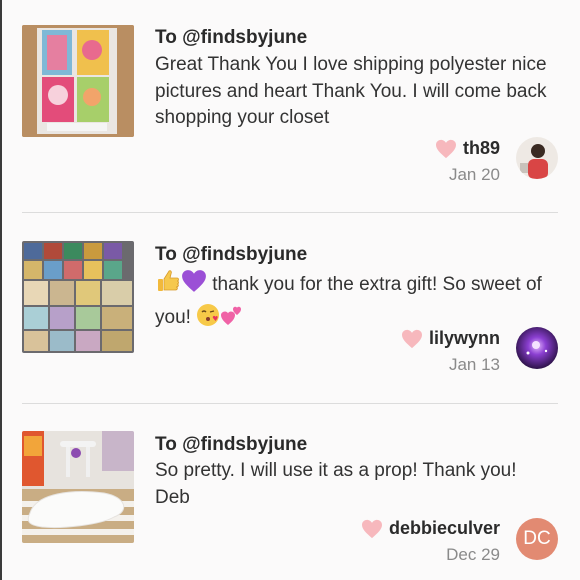  What do you see at coordinates (194, 285) in the screenshot?
I see `purple-heart-emoji` at bounding box center [194, 285].